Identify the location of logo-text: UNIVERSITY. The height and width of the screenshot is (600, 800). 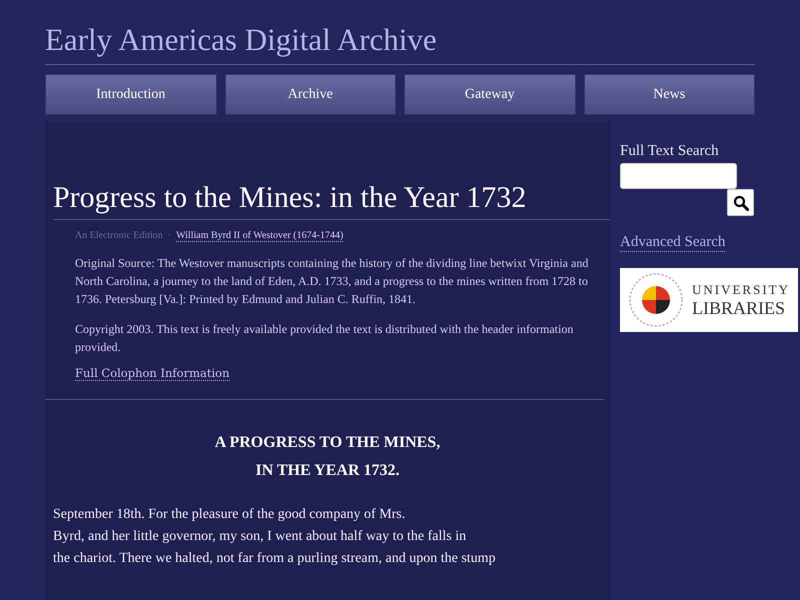
(741, 290).